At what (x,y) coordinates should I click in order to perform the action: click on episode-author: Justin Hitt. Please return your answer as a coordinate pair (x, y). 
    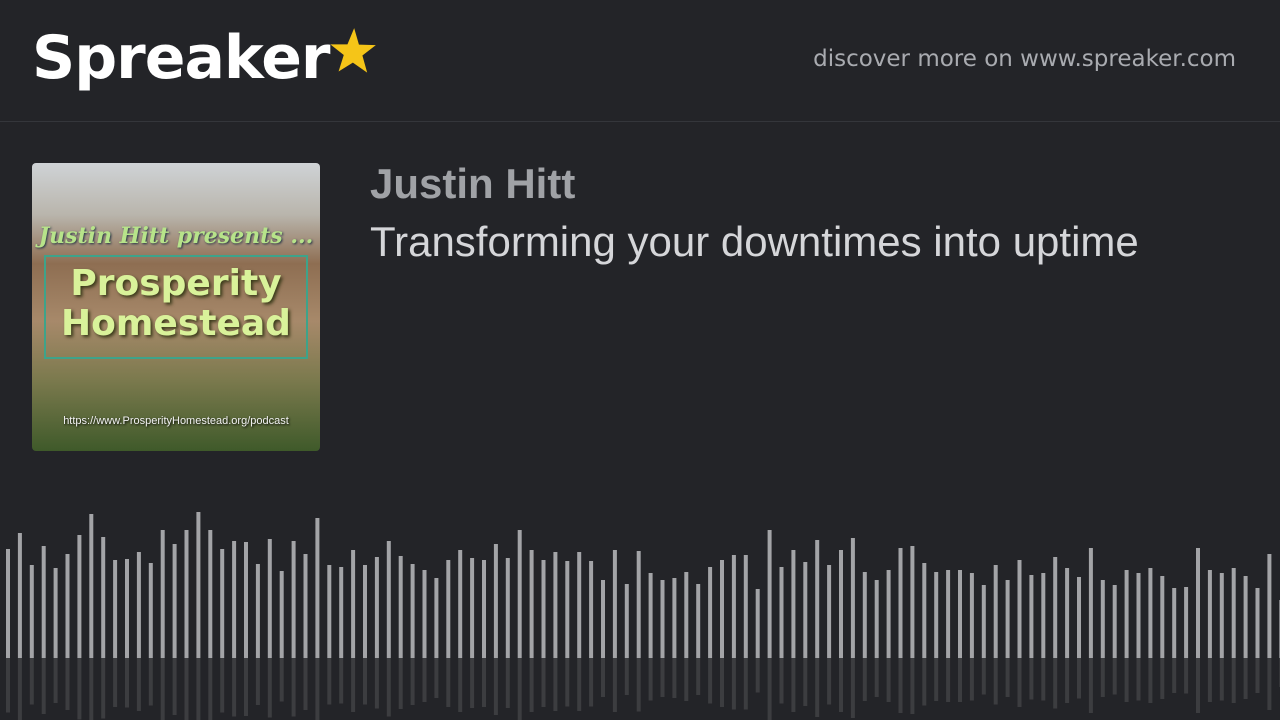
    Looking at the image, I should click on (472, 184).